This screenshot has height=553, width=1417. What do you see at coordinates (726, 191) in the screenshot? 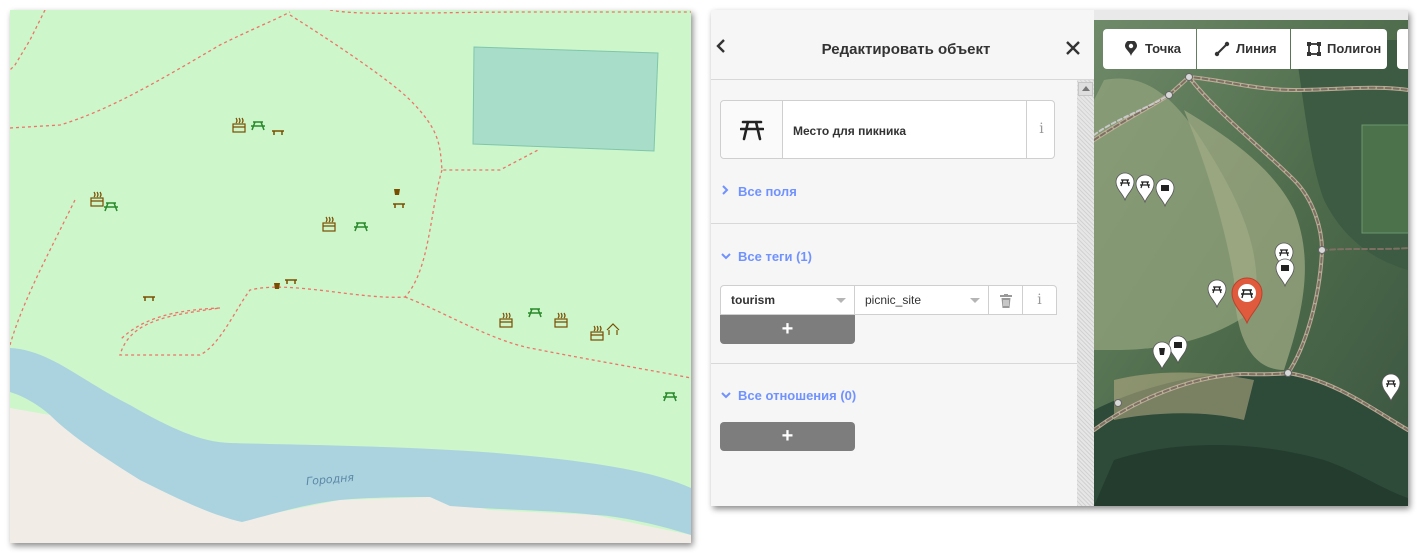
I see `chevron-right-icon` at bounding box center [726, 191].